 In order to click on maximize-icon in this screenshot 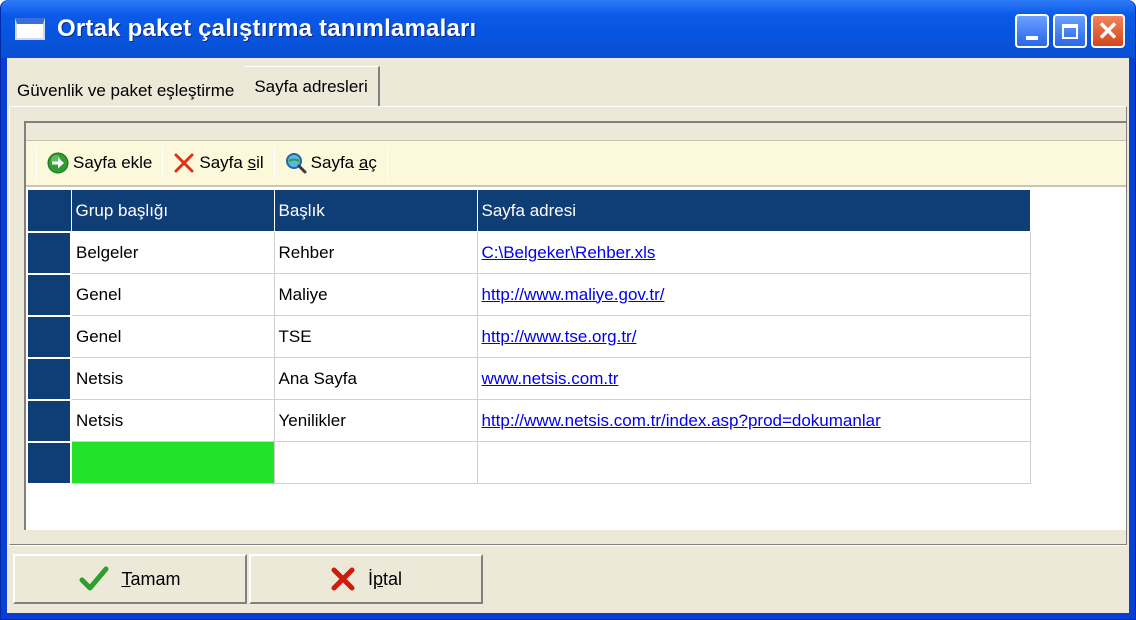, I will do `click(1070, 31)`.